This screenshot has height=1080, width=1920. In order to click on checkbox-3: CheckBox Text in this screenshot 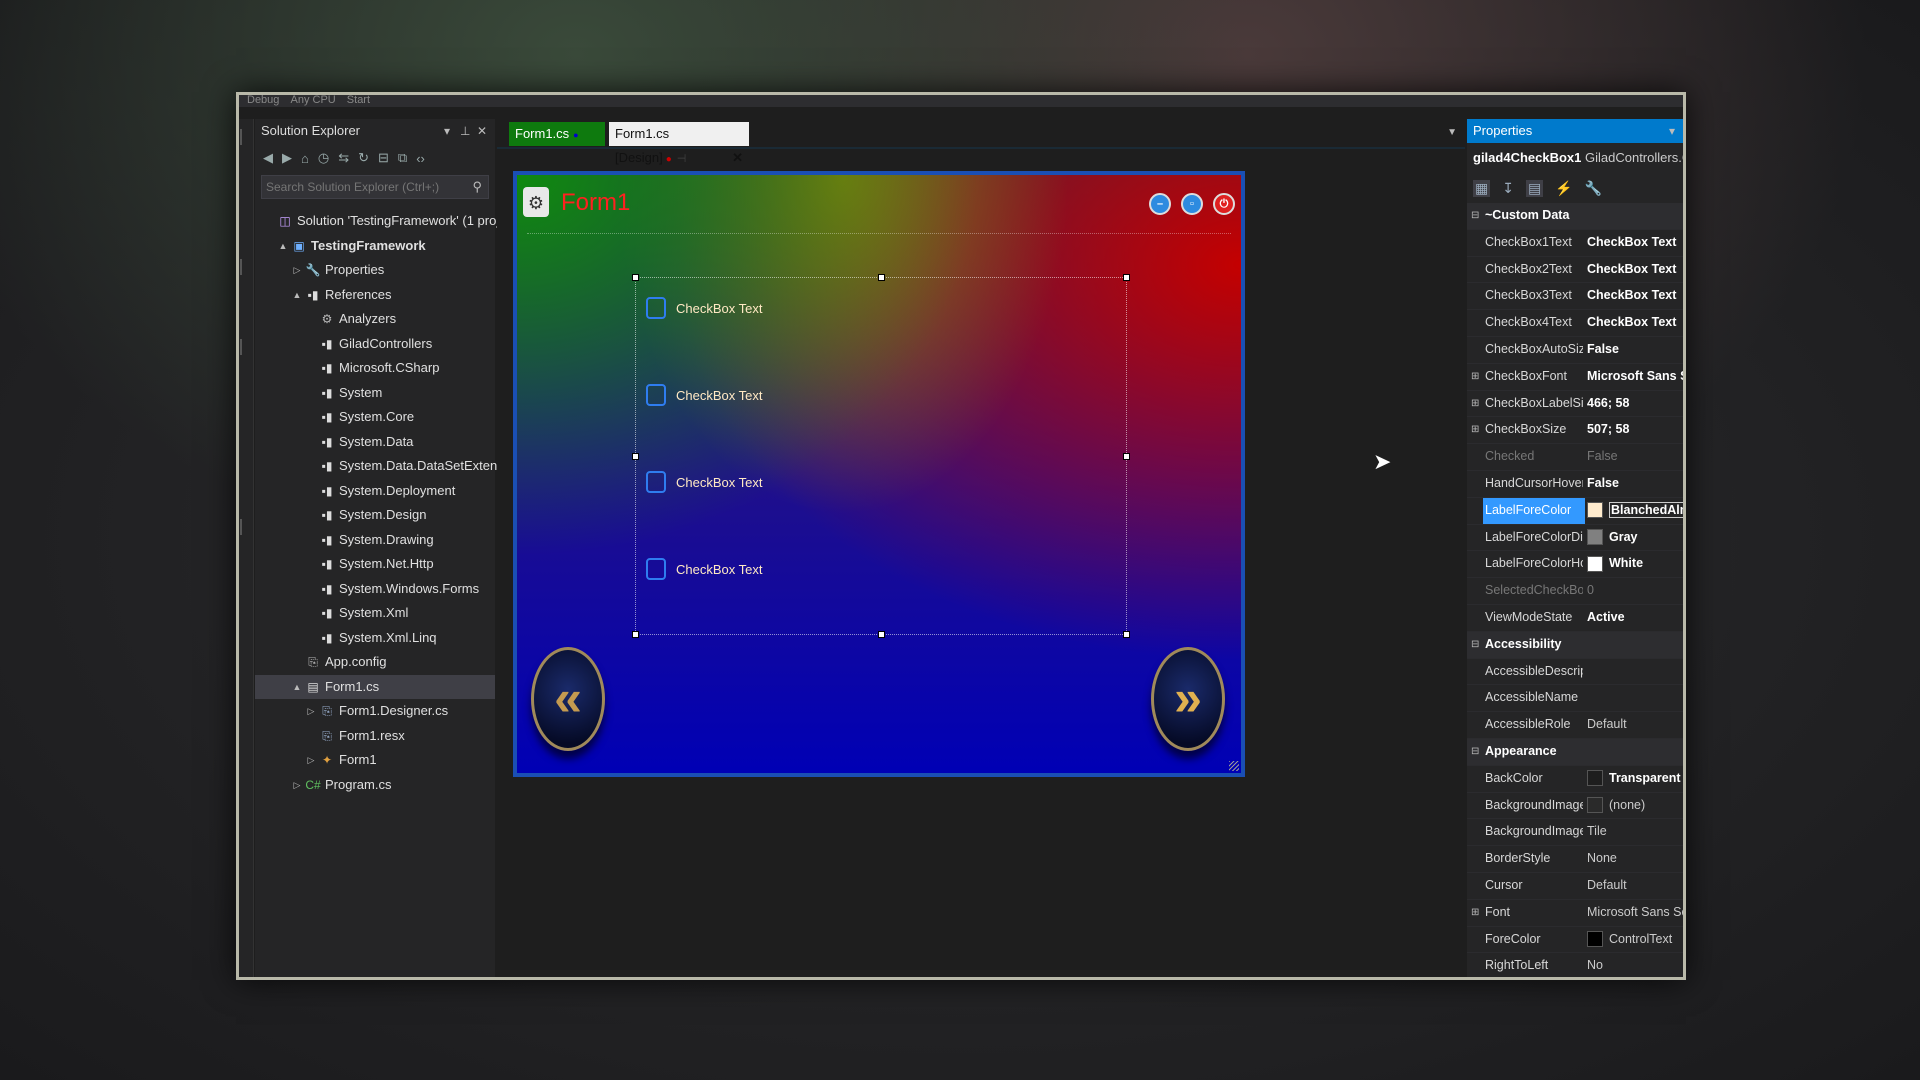, I will do `click(704, 482)`.